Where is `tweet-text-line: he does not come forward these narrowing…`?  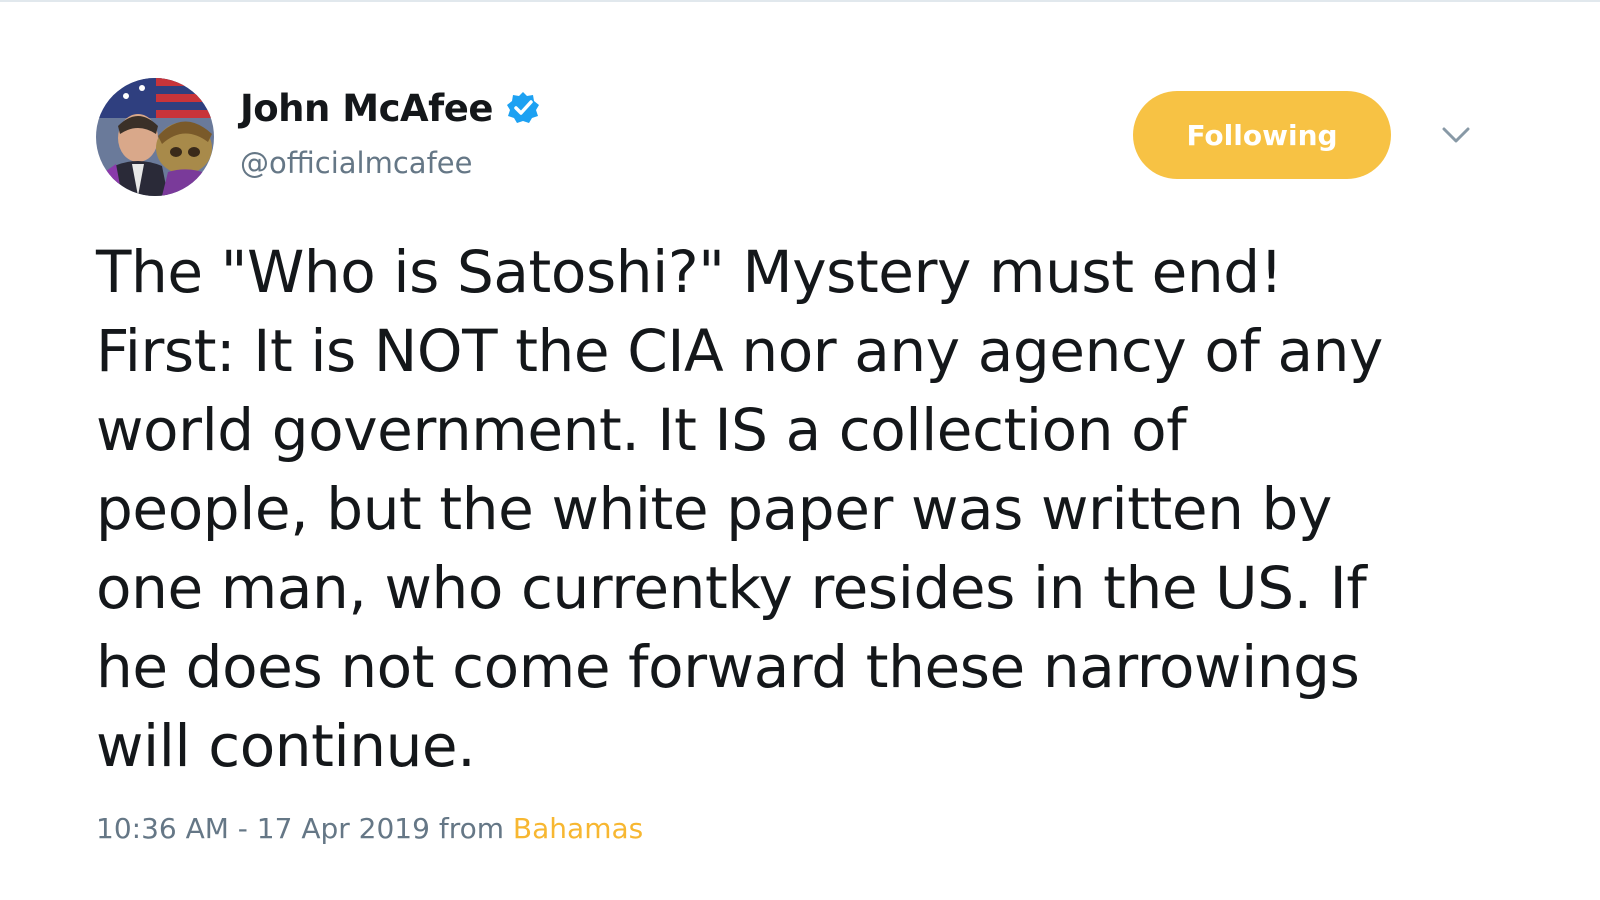
tweet-text-line: he does not come forward these narrowing… is located at coordinates (728, 667).